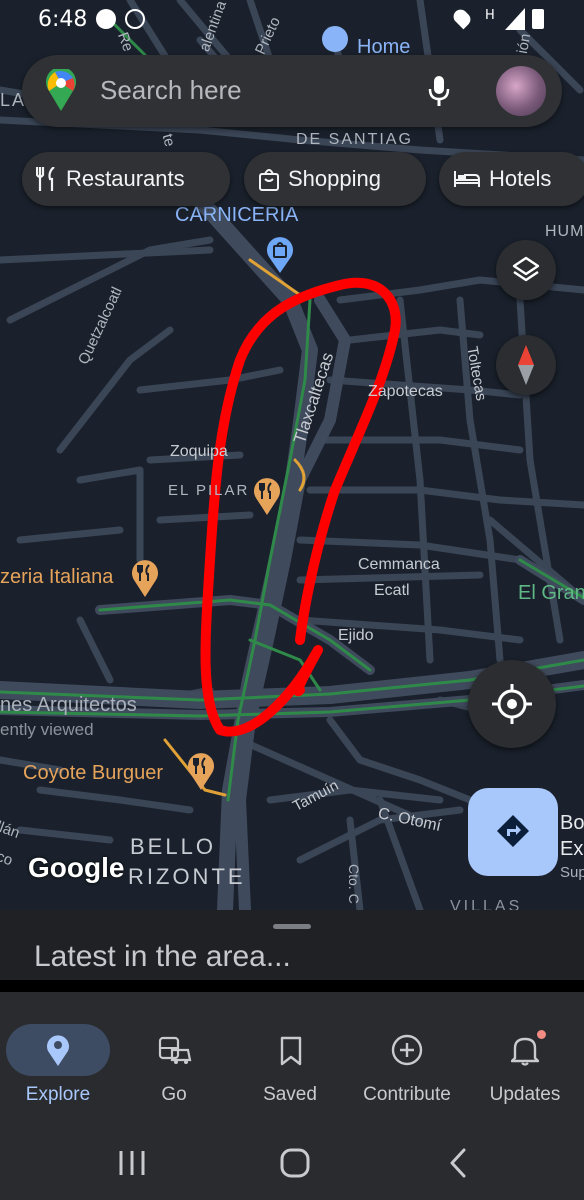  I want to click on nav-label: Contribute, so click(407, 1094).